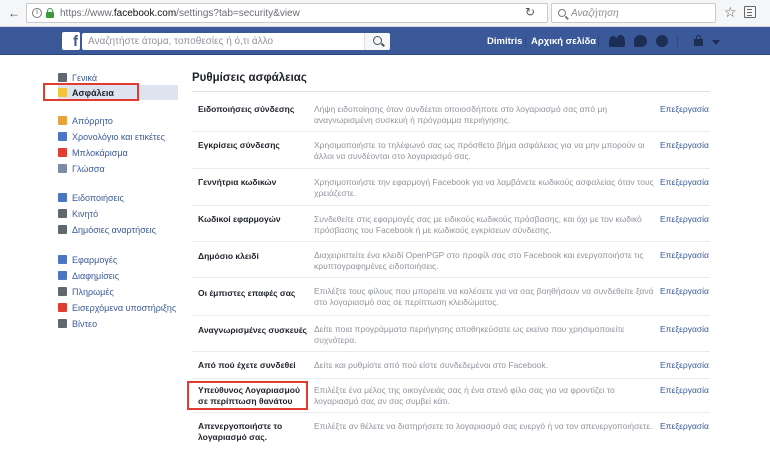  What do you see at coordinates (750, 12) in the screenshot?
I see `reading-list-icon` at bounding box center [750, 12].